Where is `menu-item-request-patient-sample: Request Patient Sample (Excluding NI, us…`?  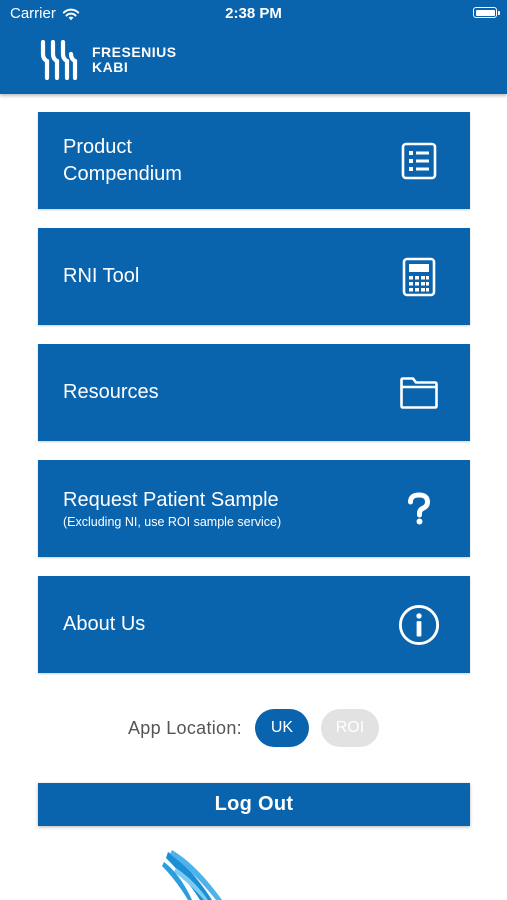
menu-item-request-patient-sample: Request Patient Sample (Excluding NI, us… is located at coordinates (254, 508).